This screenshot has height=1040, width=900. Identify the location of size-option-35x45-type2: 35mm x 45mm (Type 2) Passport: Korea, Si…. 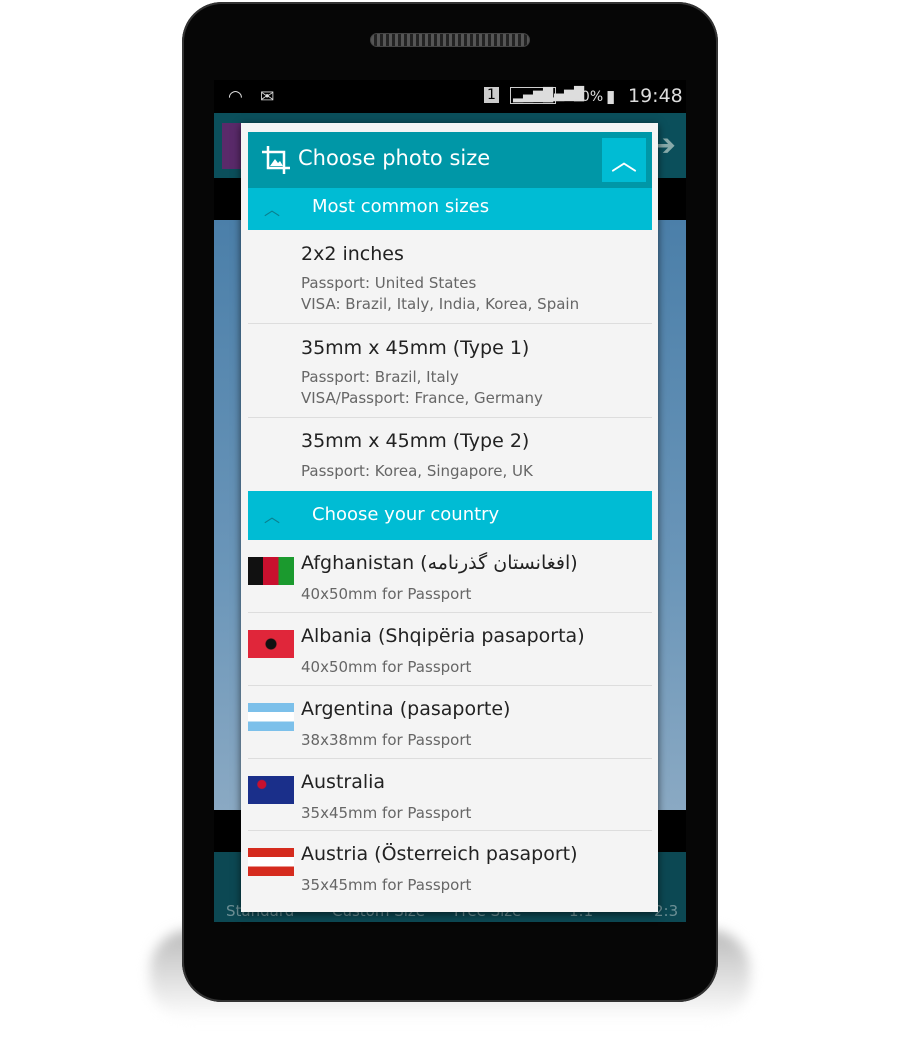
(450, 454).